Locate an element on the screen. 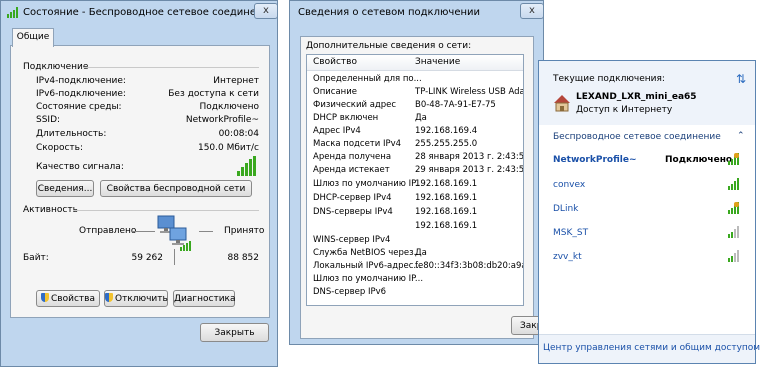  network-name: NetworkProfile~ is located at coordinates (595, 160).